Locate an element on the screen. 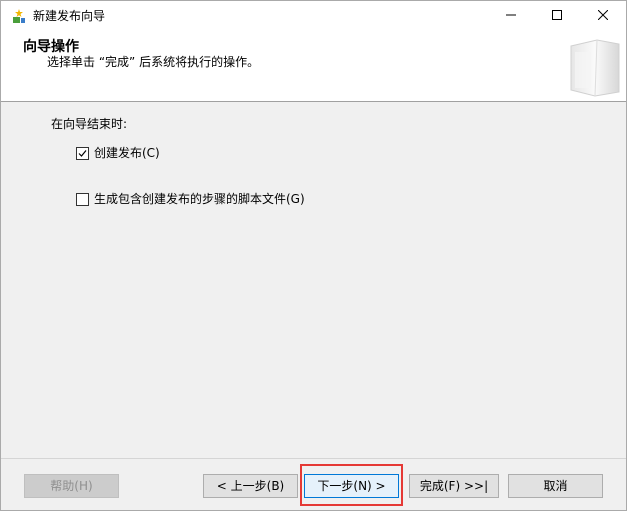 Image resolution: width=627 pixels, height=511 pixels. finish-button: 完成(F) >>| is located at coordinates (454, 486).